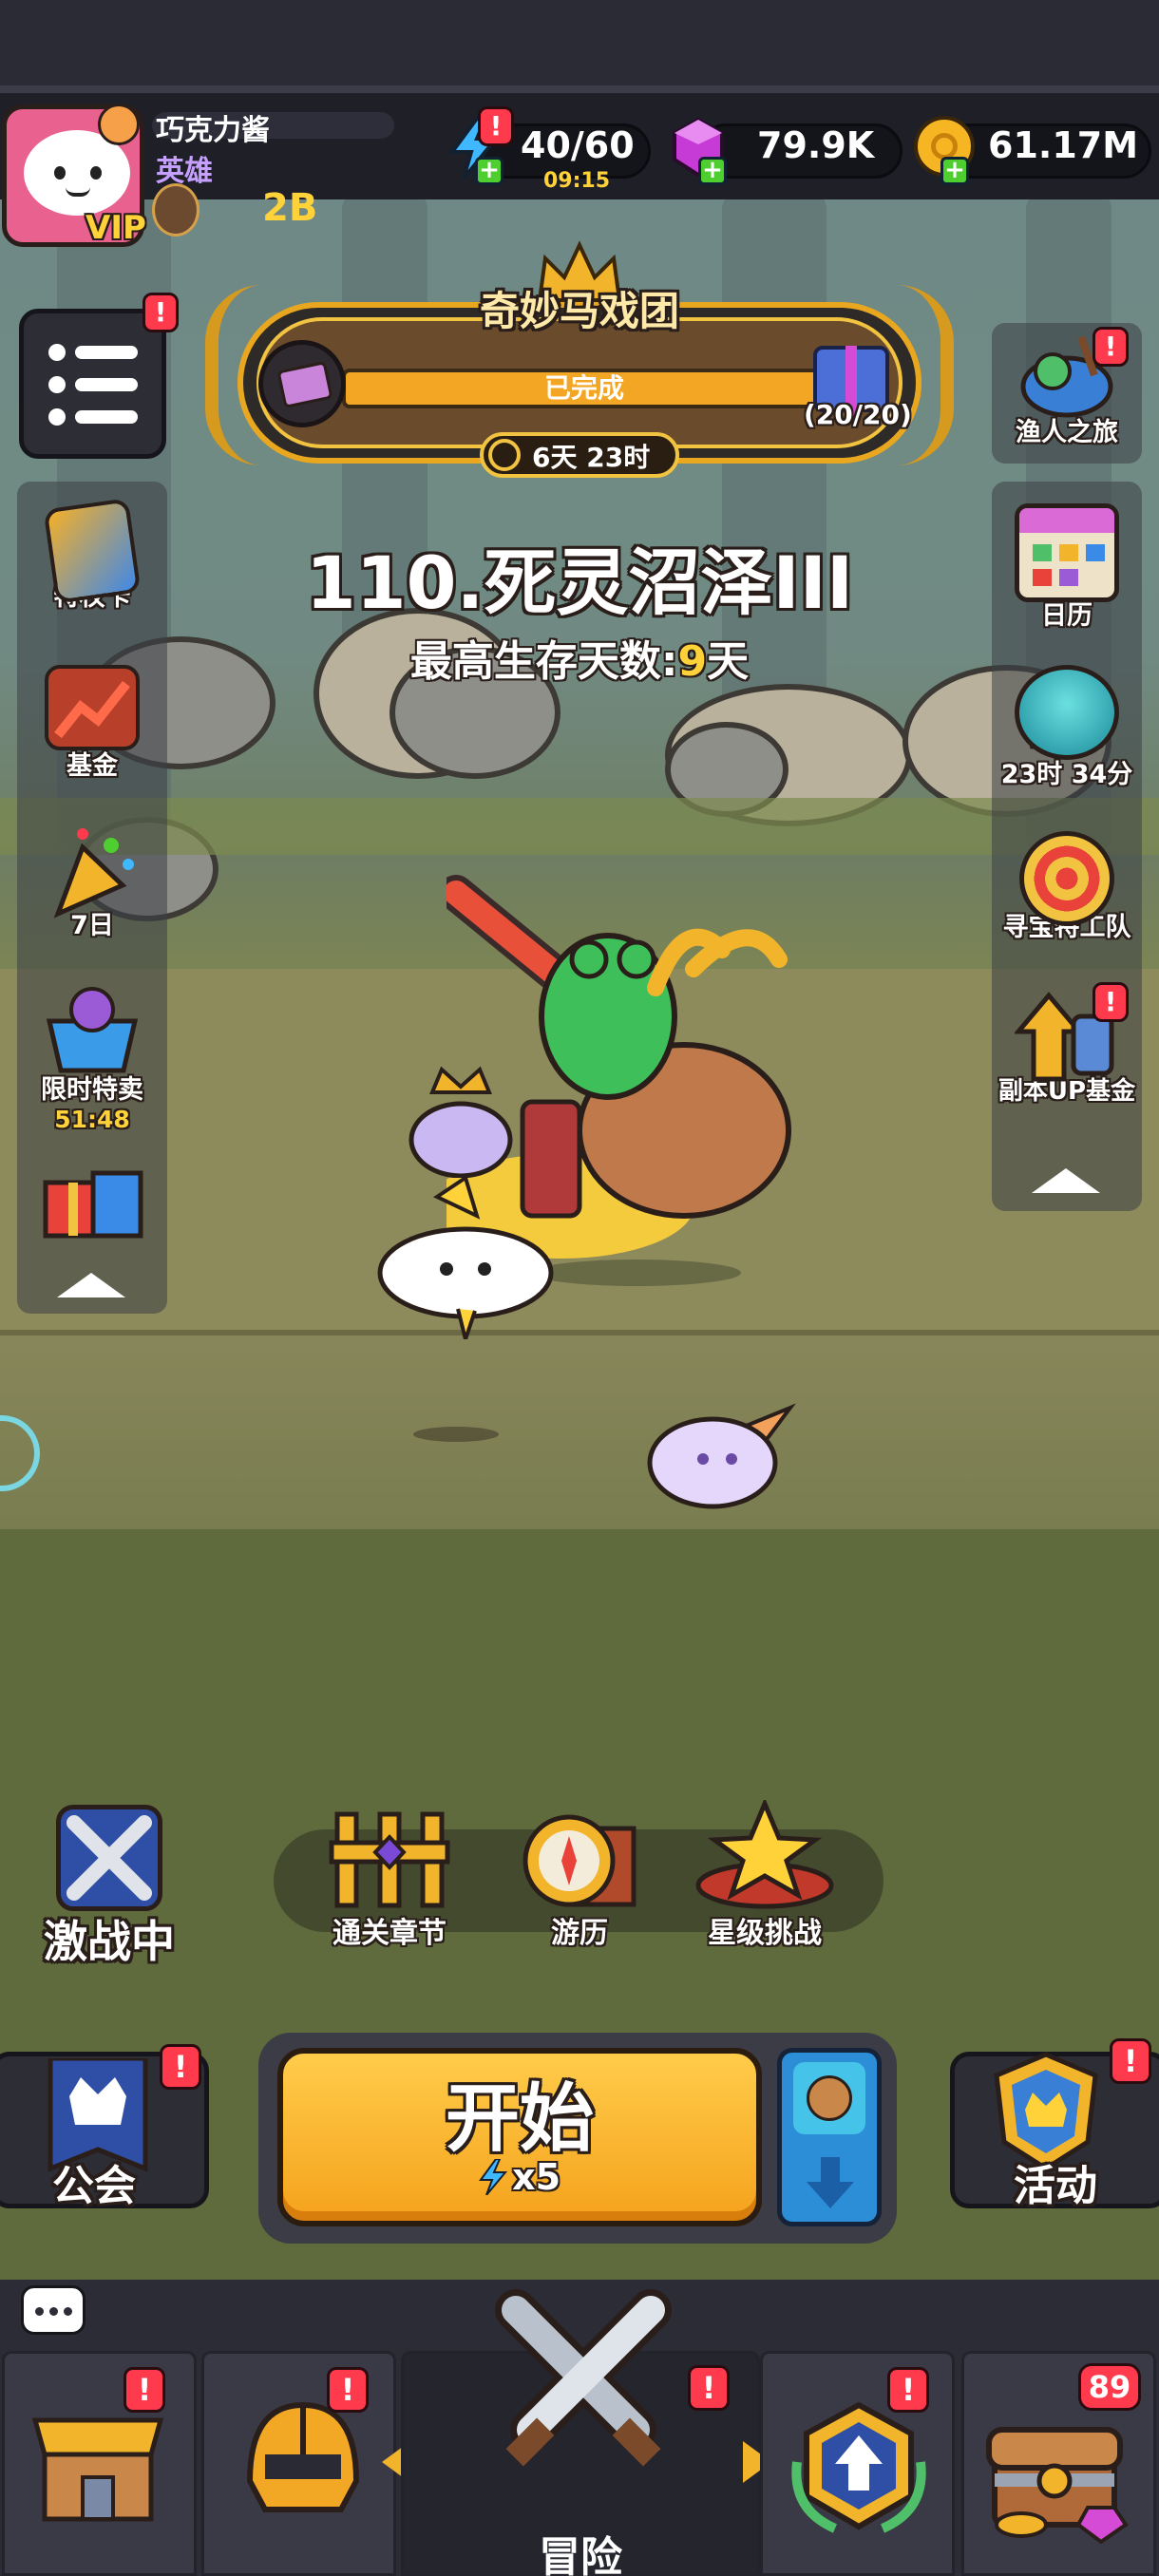  What do you see at coordinates (92, 873) in the screenshot?
I see `party-popper-icon` at bounding box center [92, 873].